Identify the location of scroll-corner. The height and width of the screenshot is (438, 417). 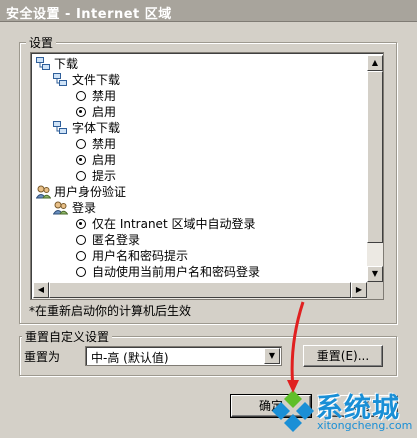
(375, 290).